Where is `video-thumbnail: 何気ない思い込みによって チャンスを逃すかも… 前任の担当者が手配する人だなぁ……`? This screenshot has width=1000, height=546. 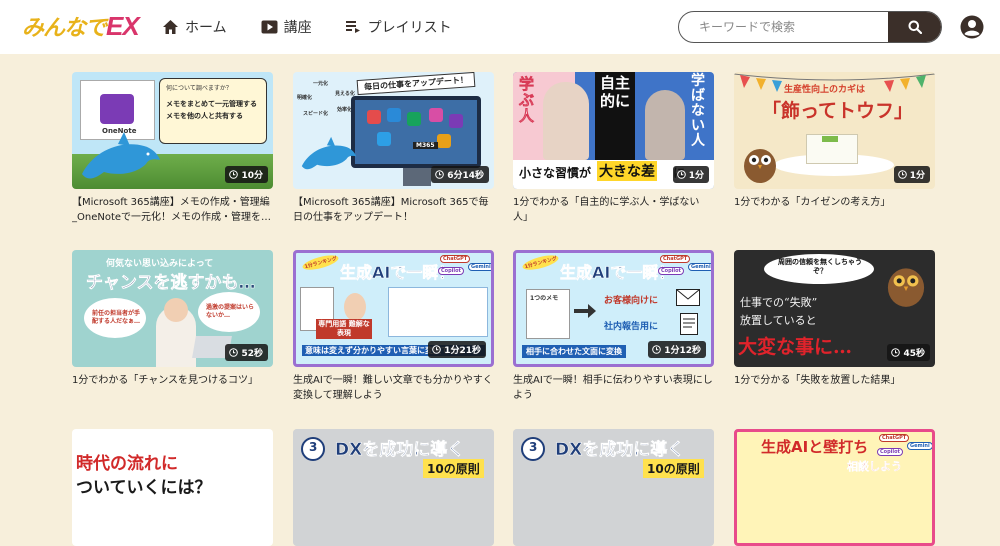
video-thumbnail: 何気ない思い込みによって チャンスを逃すかも… 前任の担当者が手配する人だなぁ…… is located at coordinates (172, 308).